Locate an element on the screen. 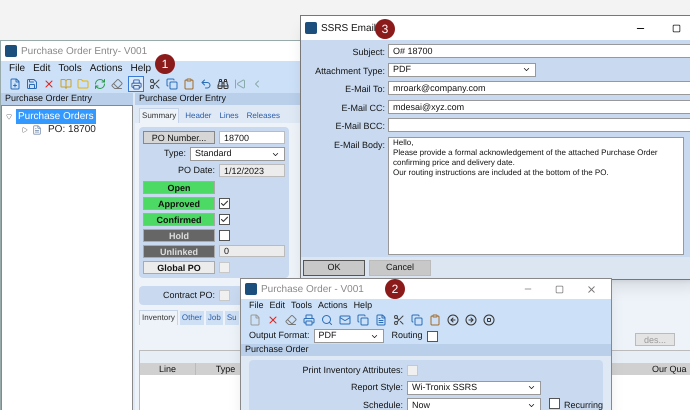 This screenshot has height=410, width=690. print-button is located at coordinates (136, 84).